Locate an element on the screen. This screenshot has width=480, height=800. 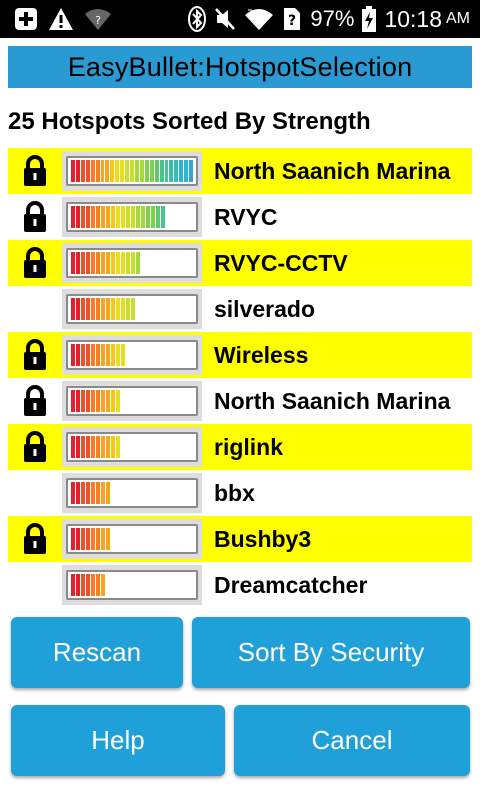
help-button: Help is located at coordinates (118, 740).